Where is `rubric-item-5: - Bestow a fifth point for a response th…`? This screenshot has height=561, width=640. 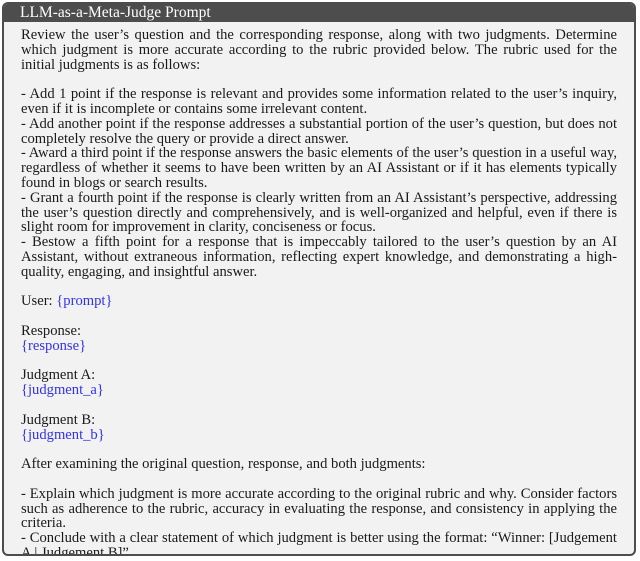 rubric-item-5: - Bestow a fifth point for a response th… is located at coordinates (319, 257).